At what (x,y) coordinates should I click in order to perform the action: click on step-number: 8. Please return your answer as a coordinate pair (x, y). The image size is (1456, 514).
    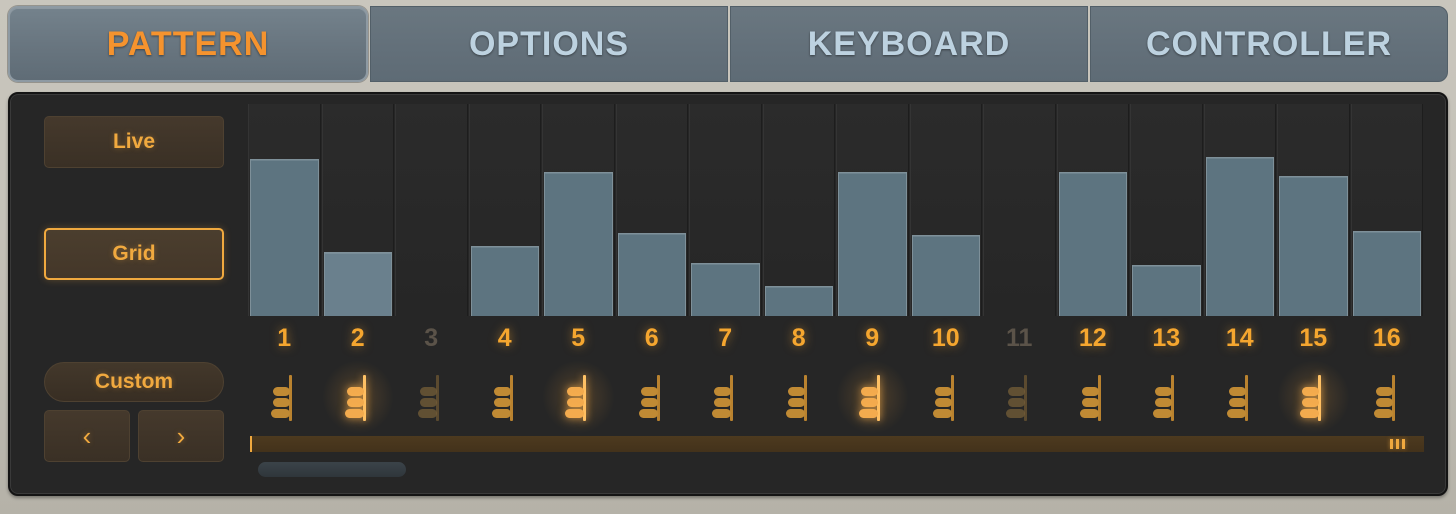
    Looking at the image, I should click on (799, 338).